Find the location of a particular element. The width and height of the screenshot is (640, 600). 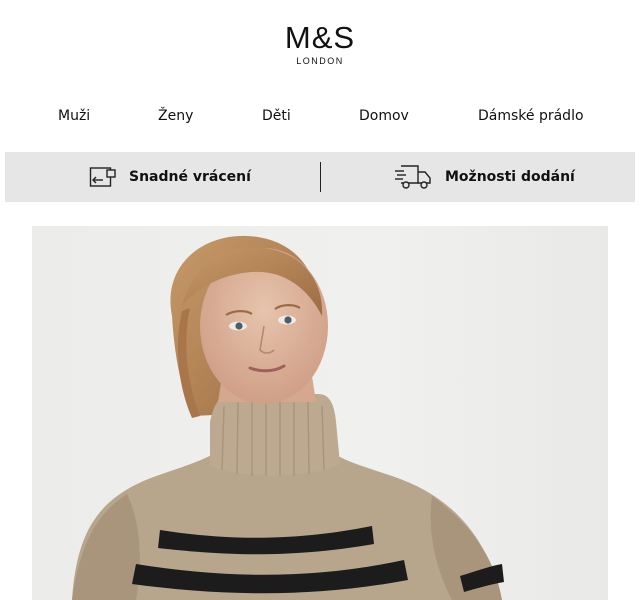

delivery-truck-icon is located at coordinates (413, 177).